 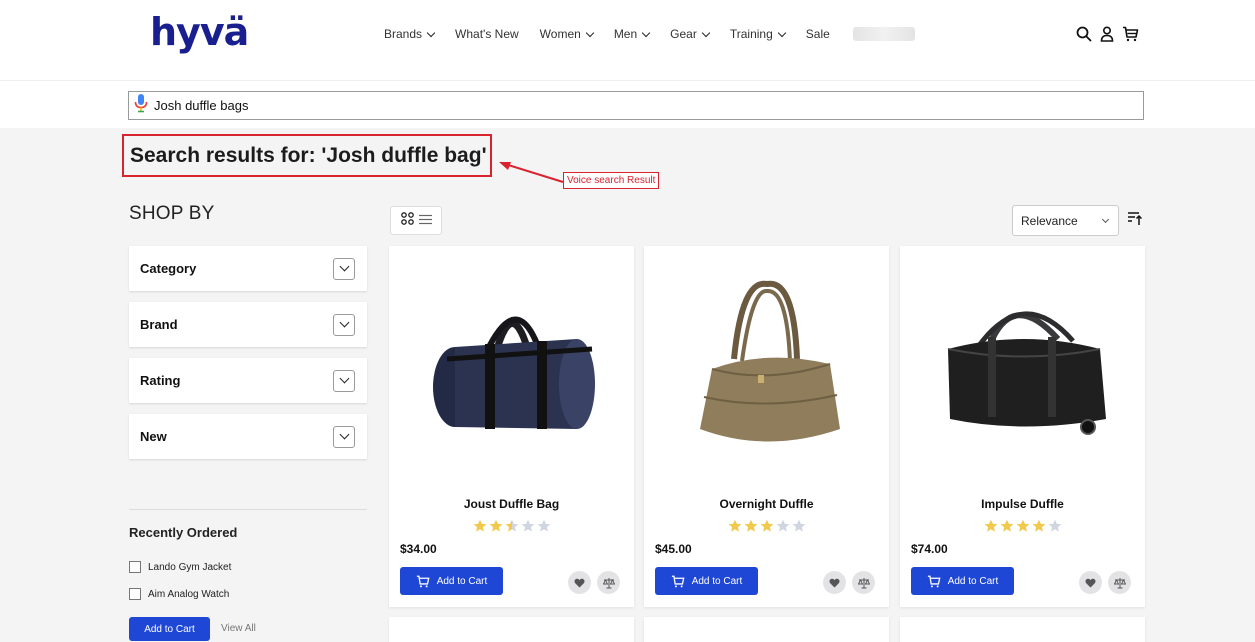 I want to click on product-card: Joust Duffle Bag $34.00 Add to Cart, so click(x=511, y=426).